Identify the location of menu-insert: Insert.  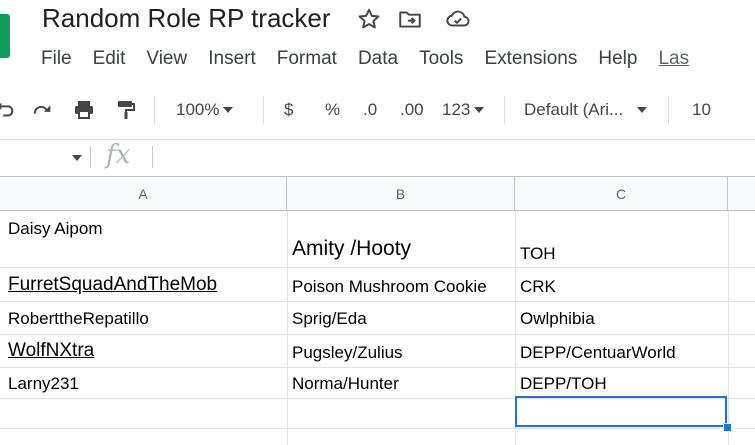
(232, 59).